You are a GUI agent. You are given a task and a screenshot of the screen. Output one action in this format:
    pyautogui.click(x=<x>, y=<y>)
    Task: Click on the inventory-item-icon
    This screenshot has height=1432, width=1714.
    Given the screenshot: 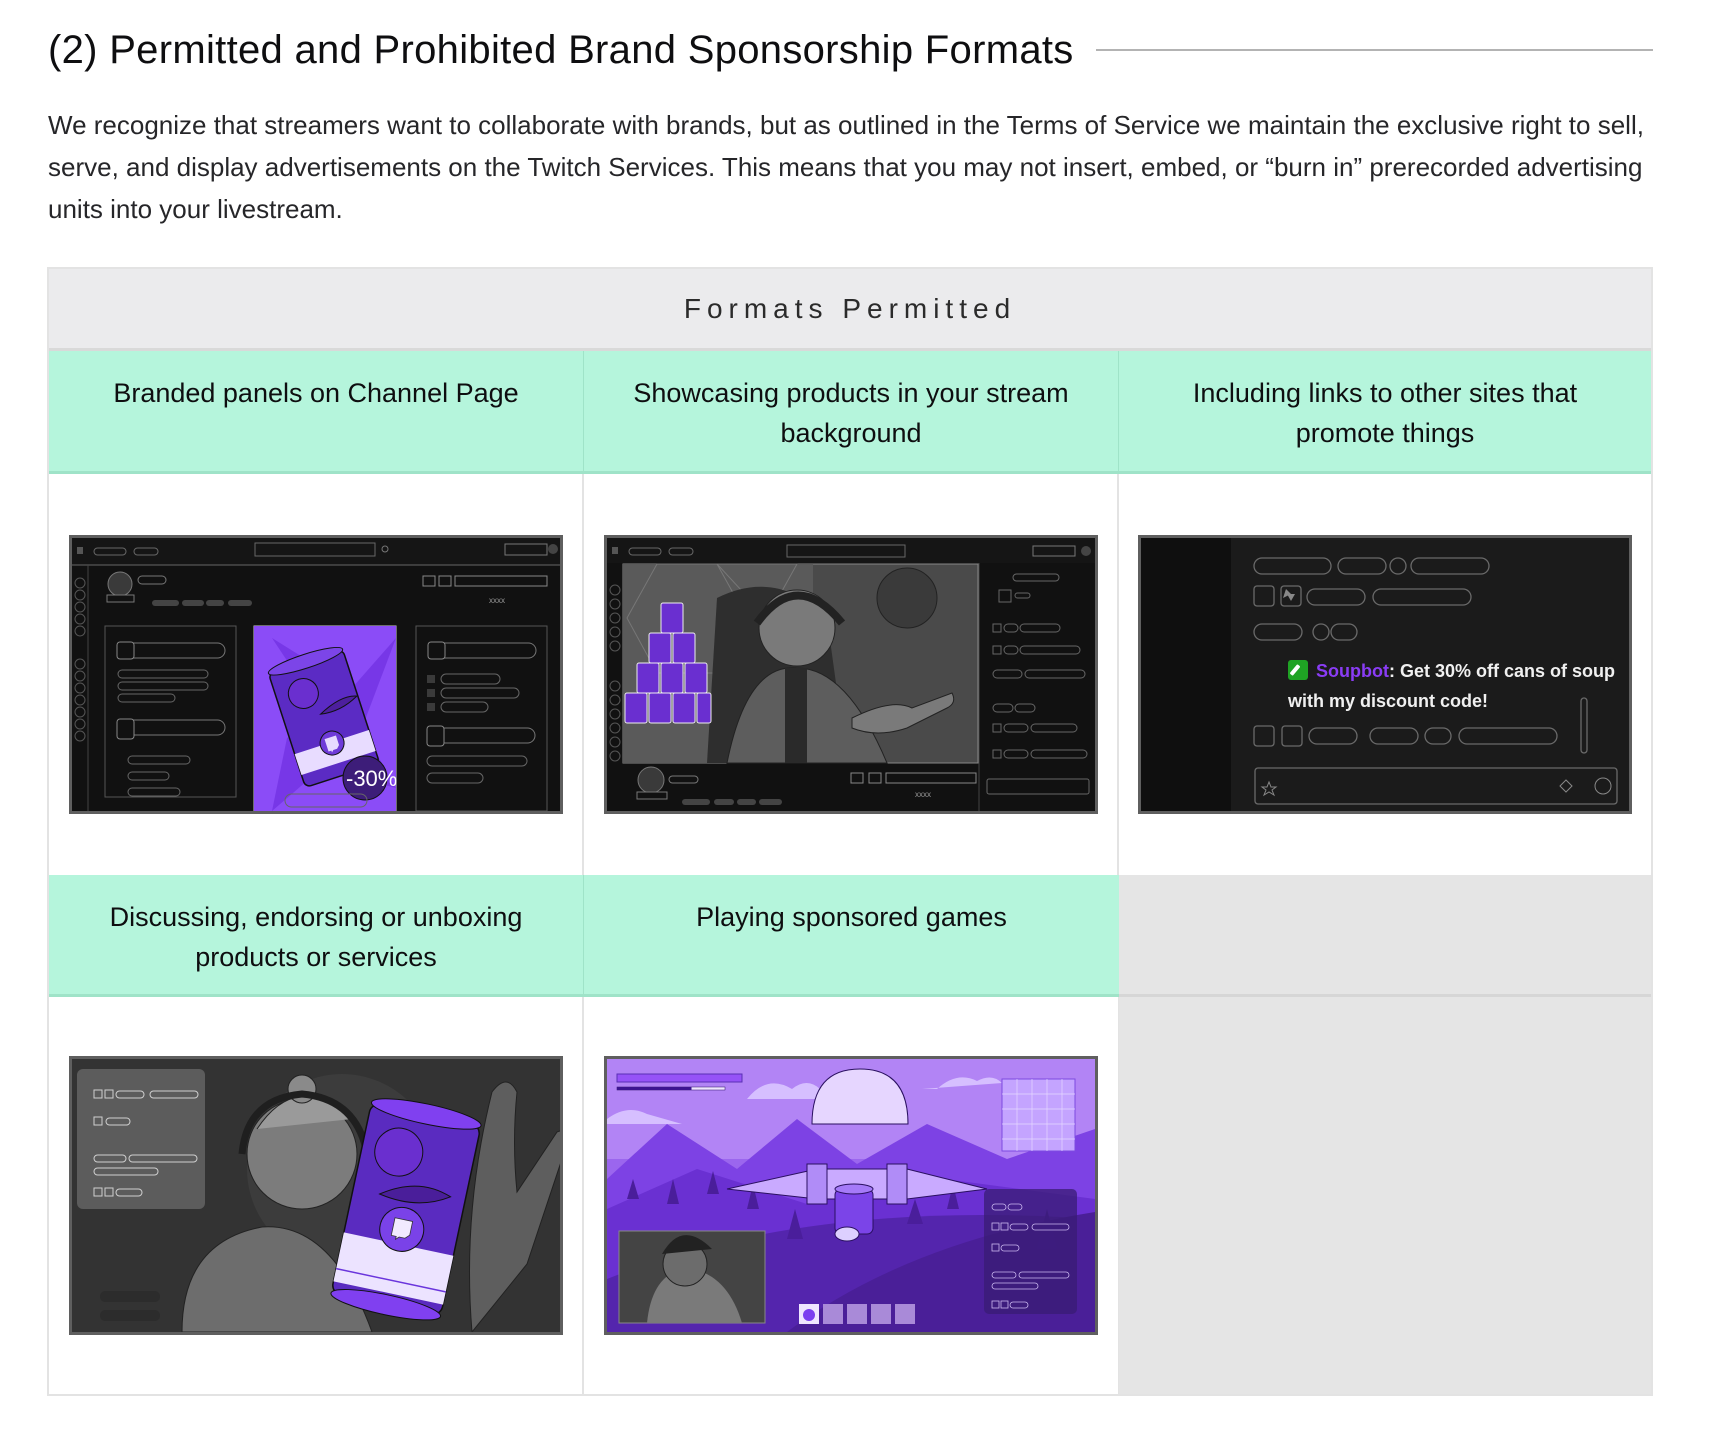 What is the action you would take?
    pyautogui.click(x=809, y=1315)
    